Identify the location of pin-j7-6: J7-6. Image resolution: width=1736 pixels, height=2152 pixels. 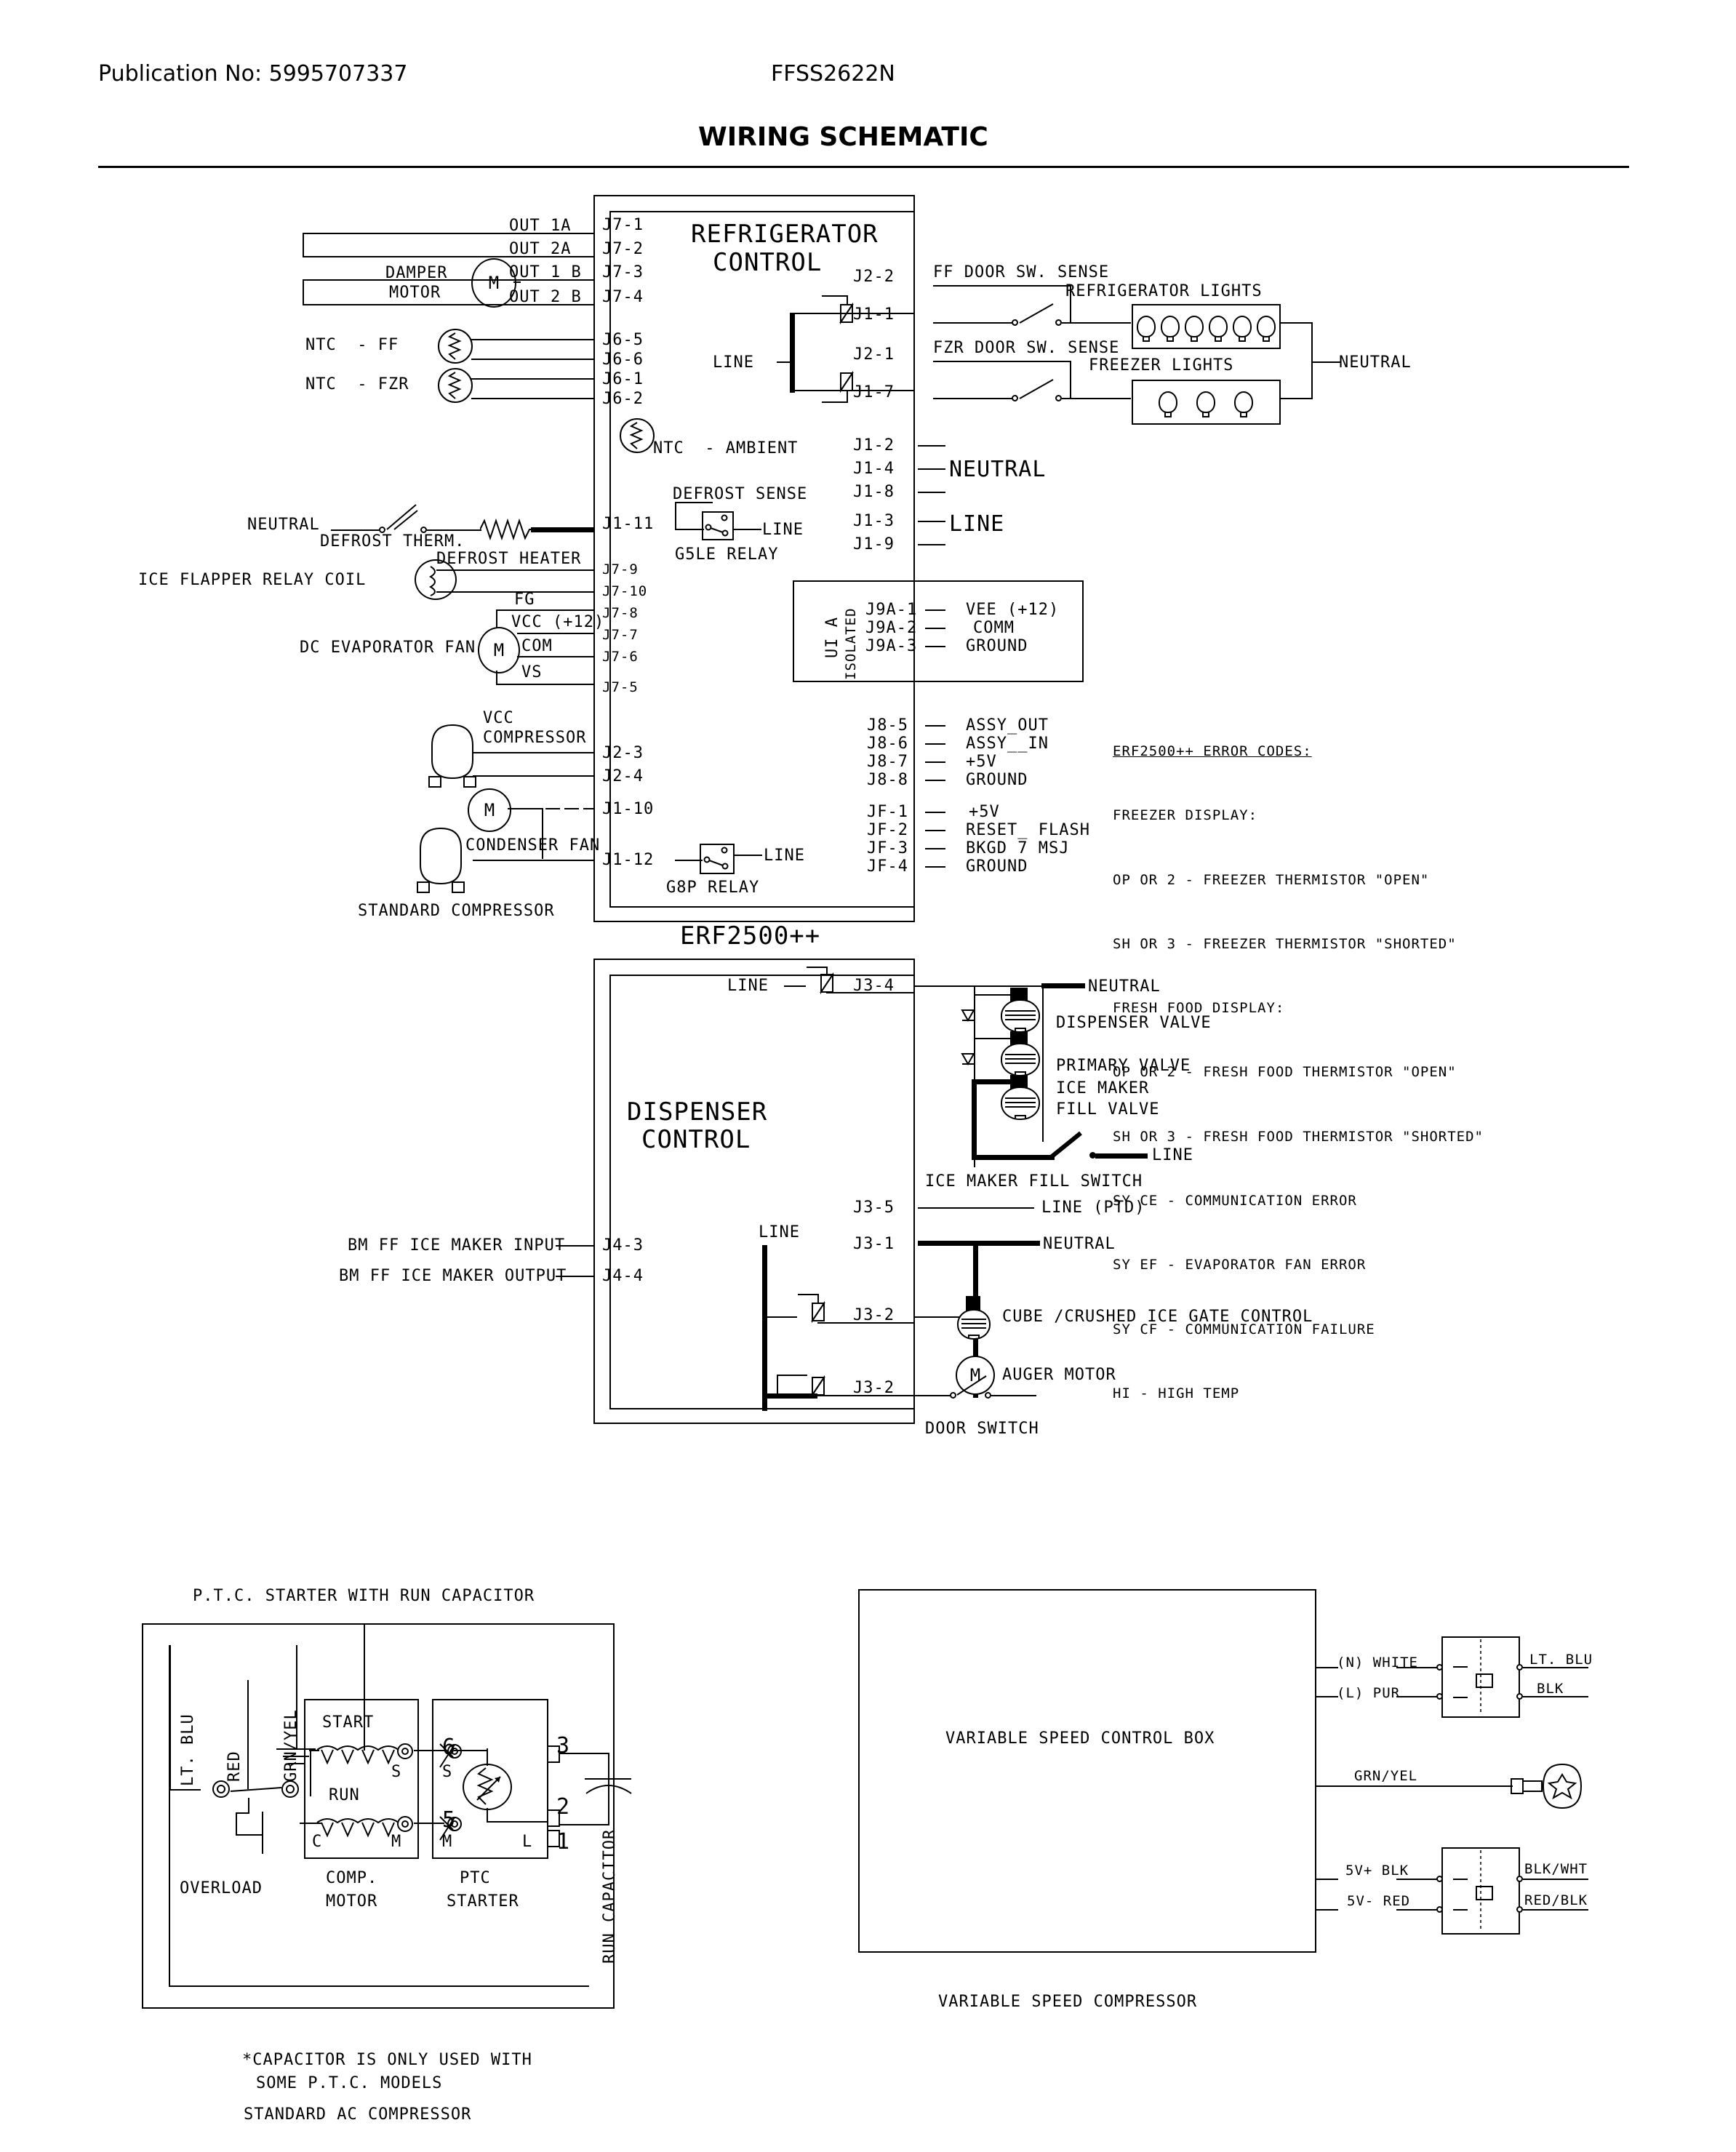
(620, 657).